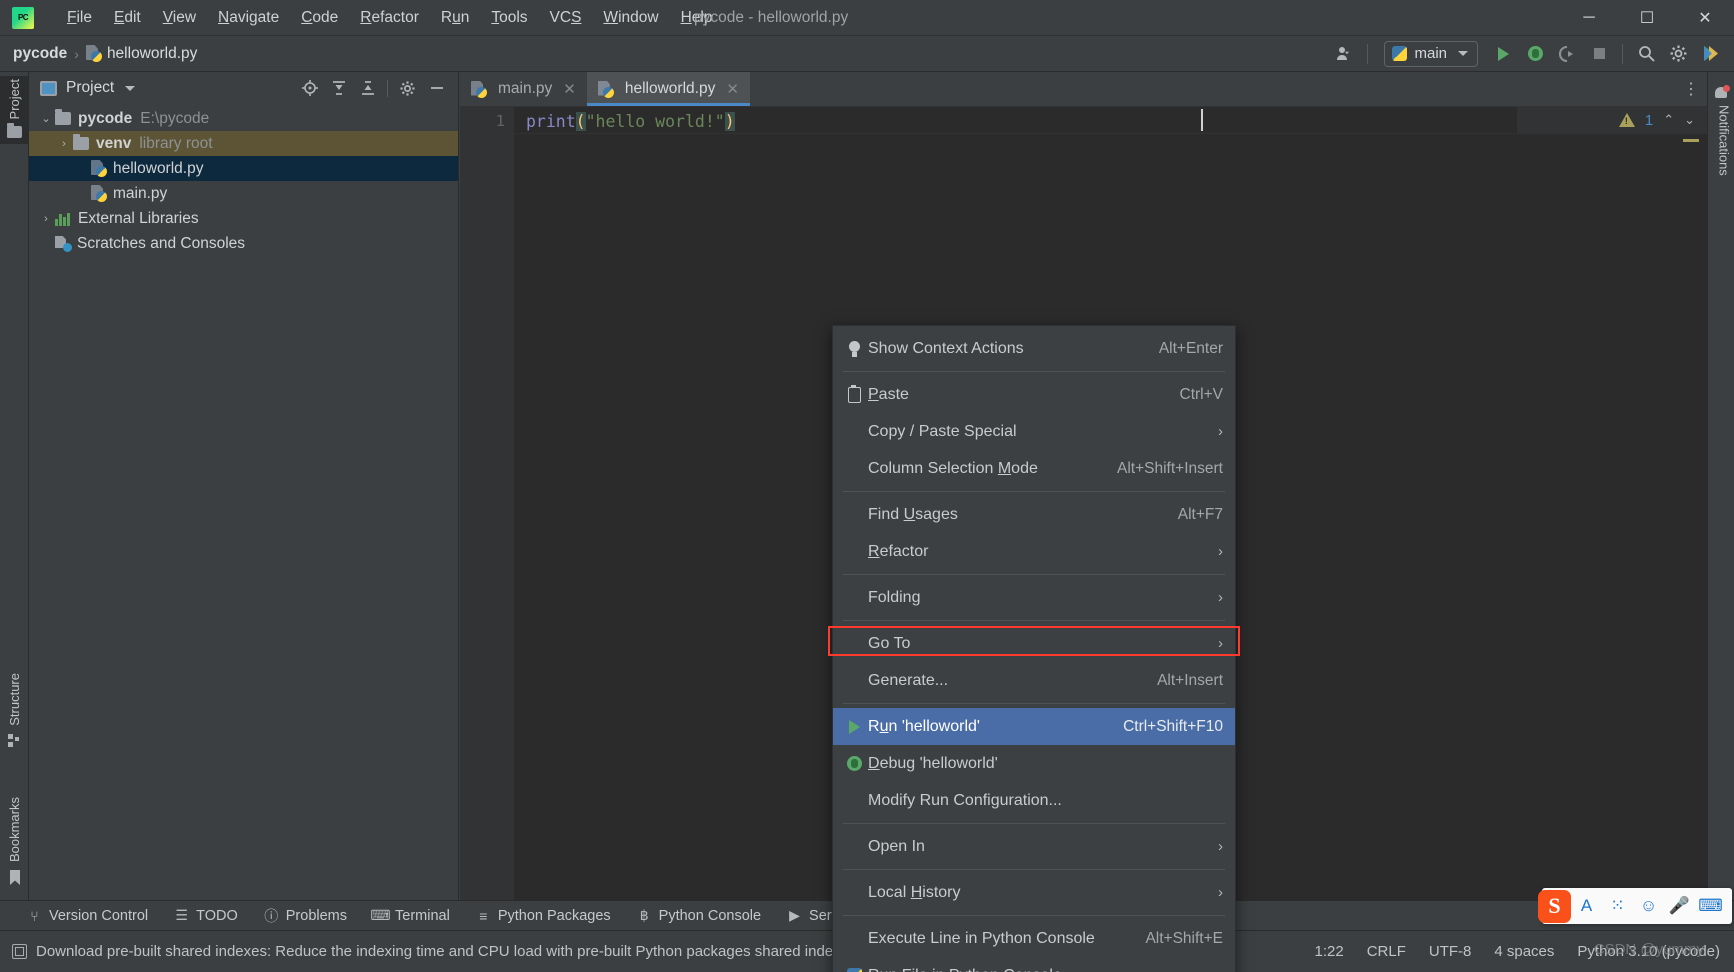 The image size is (1734, 972). Describe the element at coordinates (114, 143) in the screenshot. I see `tree-node-label: venv` at that location.